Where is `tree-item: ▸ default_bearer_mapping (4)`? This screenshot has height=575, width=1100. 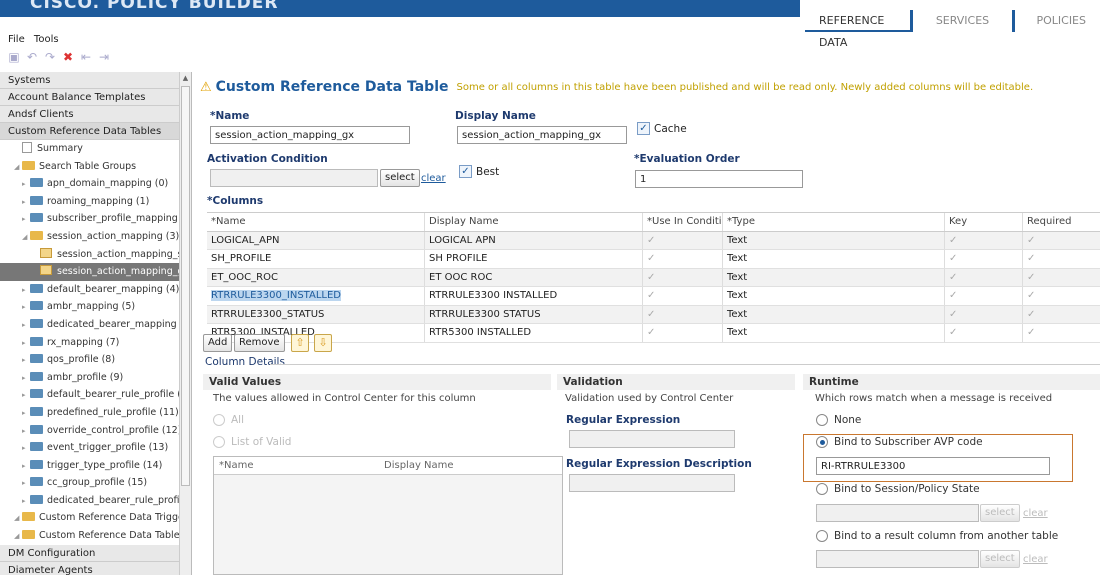
tree-item: ▸ default_bearer_mapping (4) is located at coordinates (90, 290).